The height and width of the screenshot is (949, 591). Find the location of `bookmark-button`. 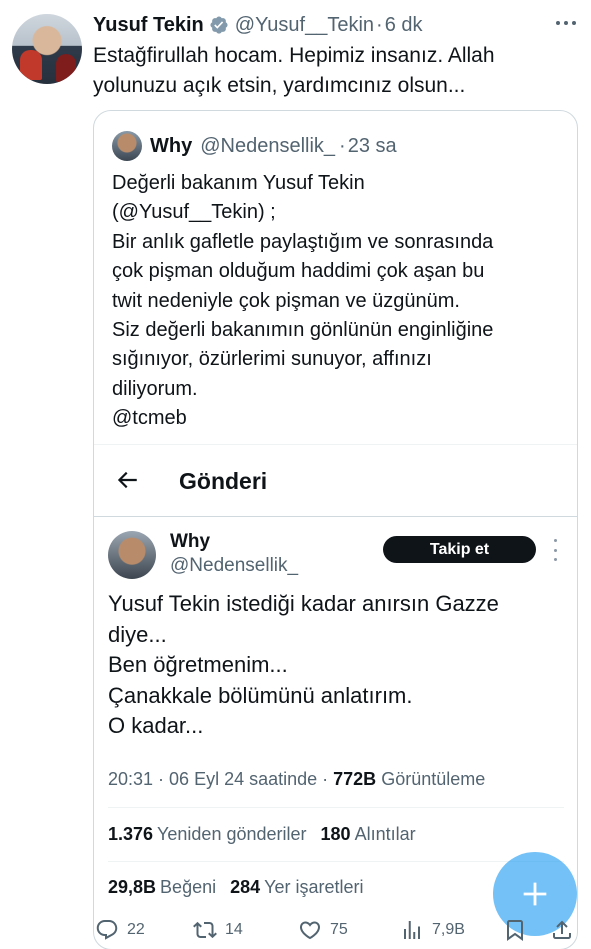

bookmark-button is located at coordinates (519, 930).